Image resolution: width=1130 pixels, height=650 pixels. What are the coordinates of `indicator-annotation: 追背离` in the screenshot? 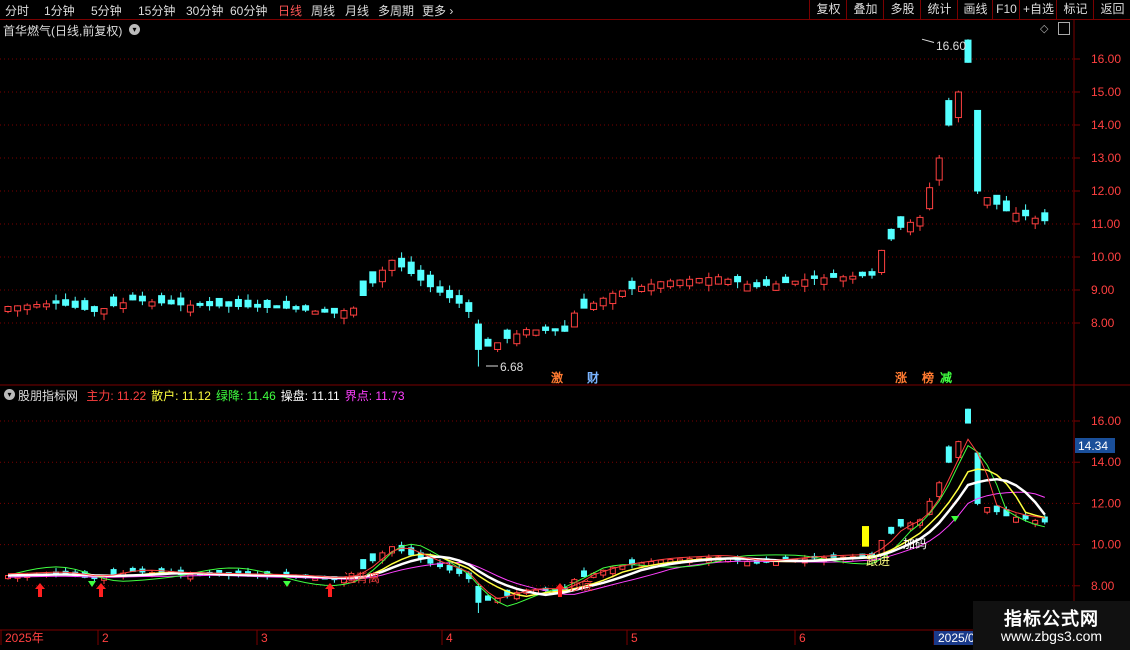 It's located at (362, 577).